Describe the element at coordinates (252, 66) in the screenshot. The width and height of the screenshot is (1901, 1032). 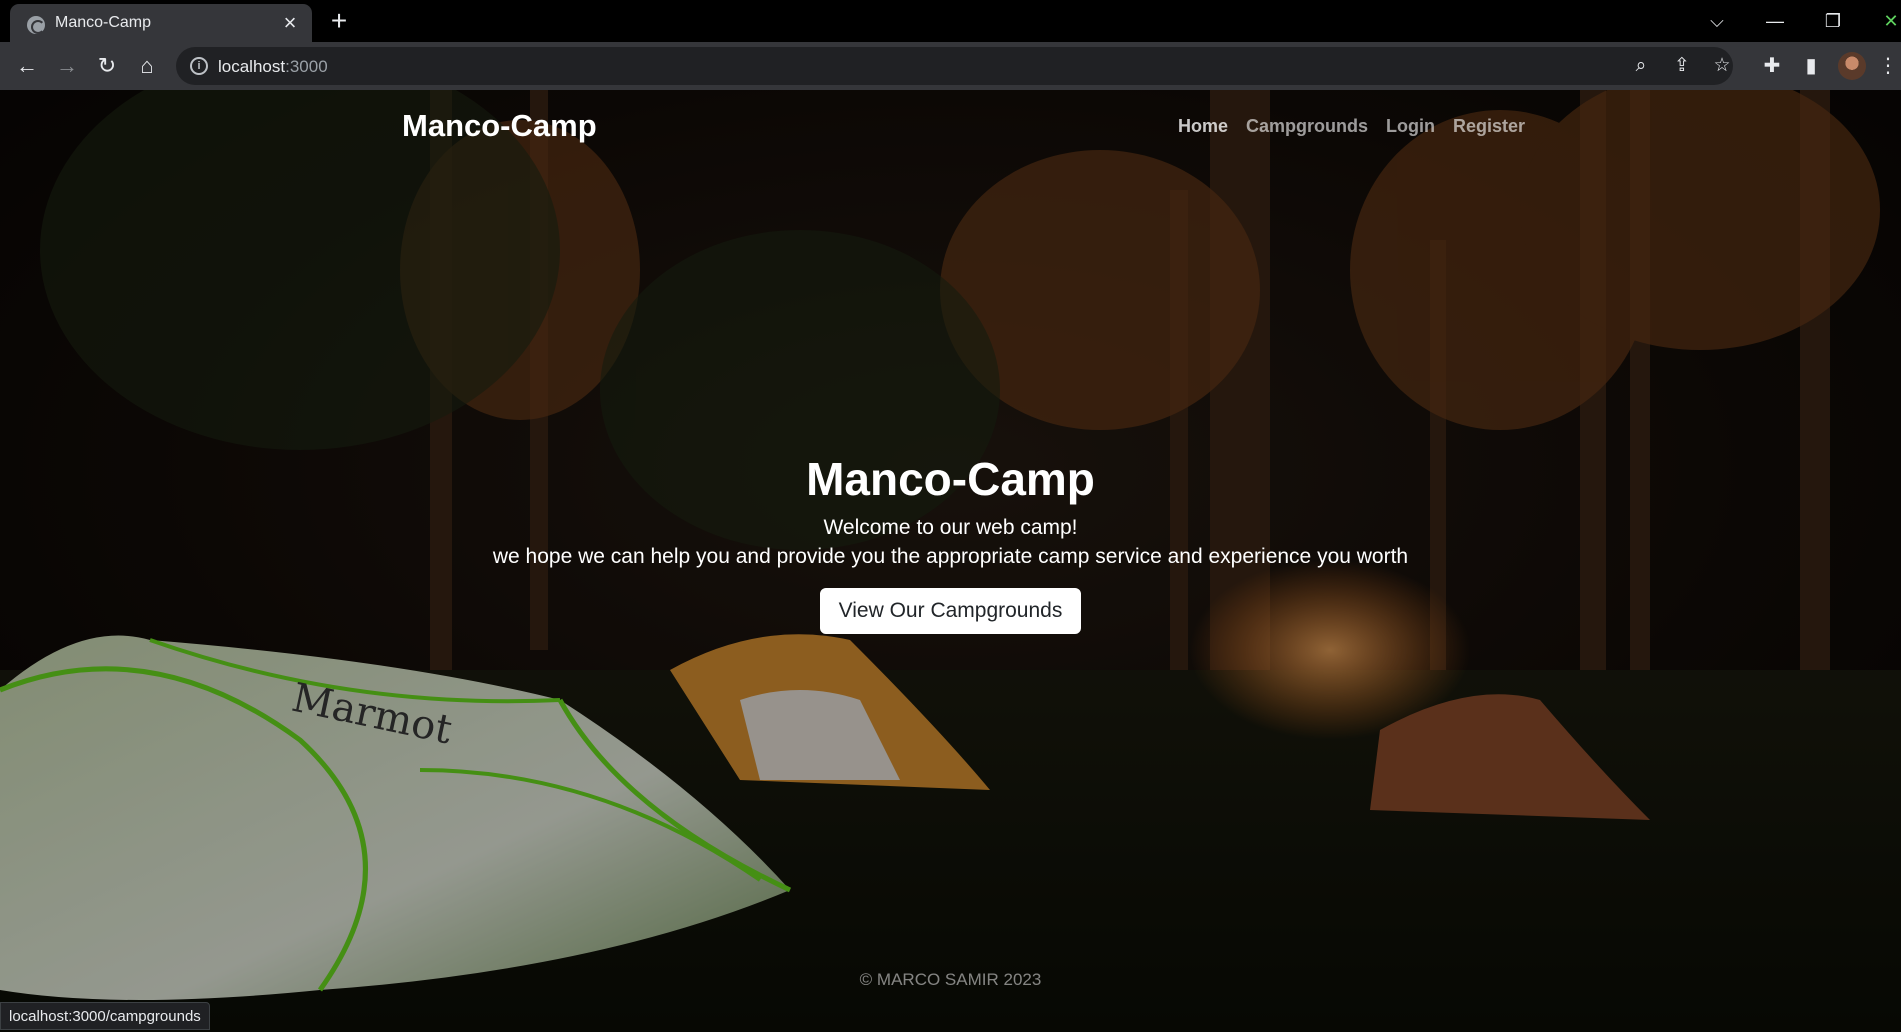
I see `url-host: localhost` at that location.